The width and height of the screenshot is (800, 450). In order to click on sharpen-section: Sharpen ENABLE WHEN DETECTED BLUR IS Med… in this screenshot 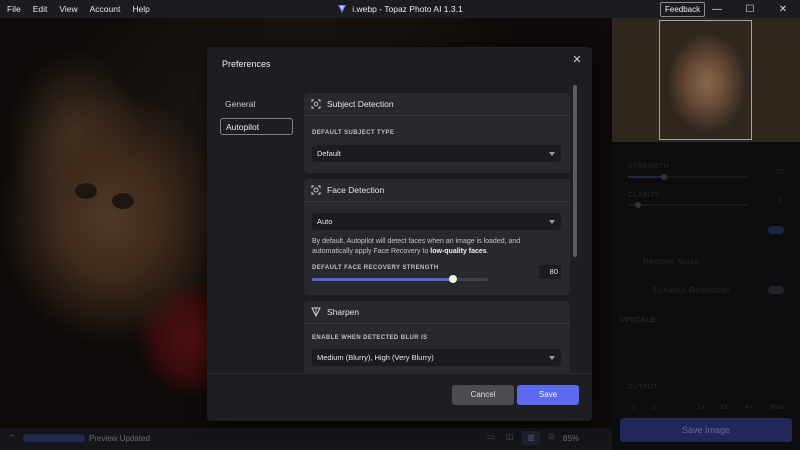, I will do `click(437, 337)`.